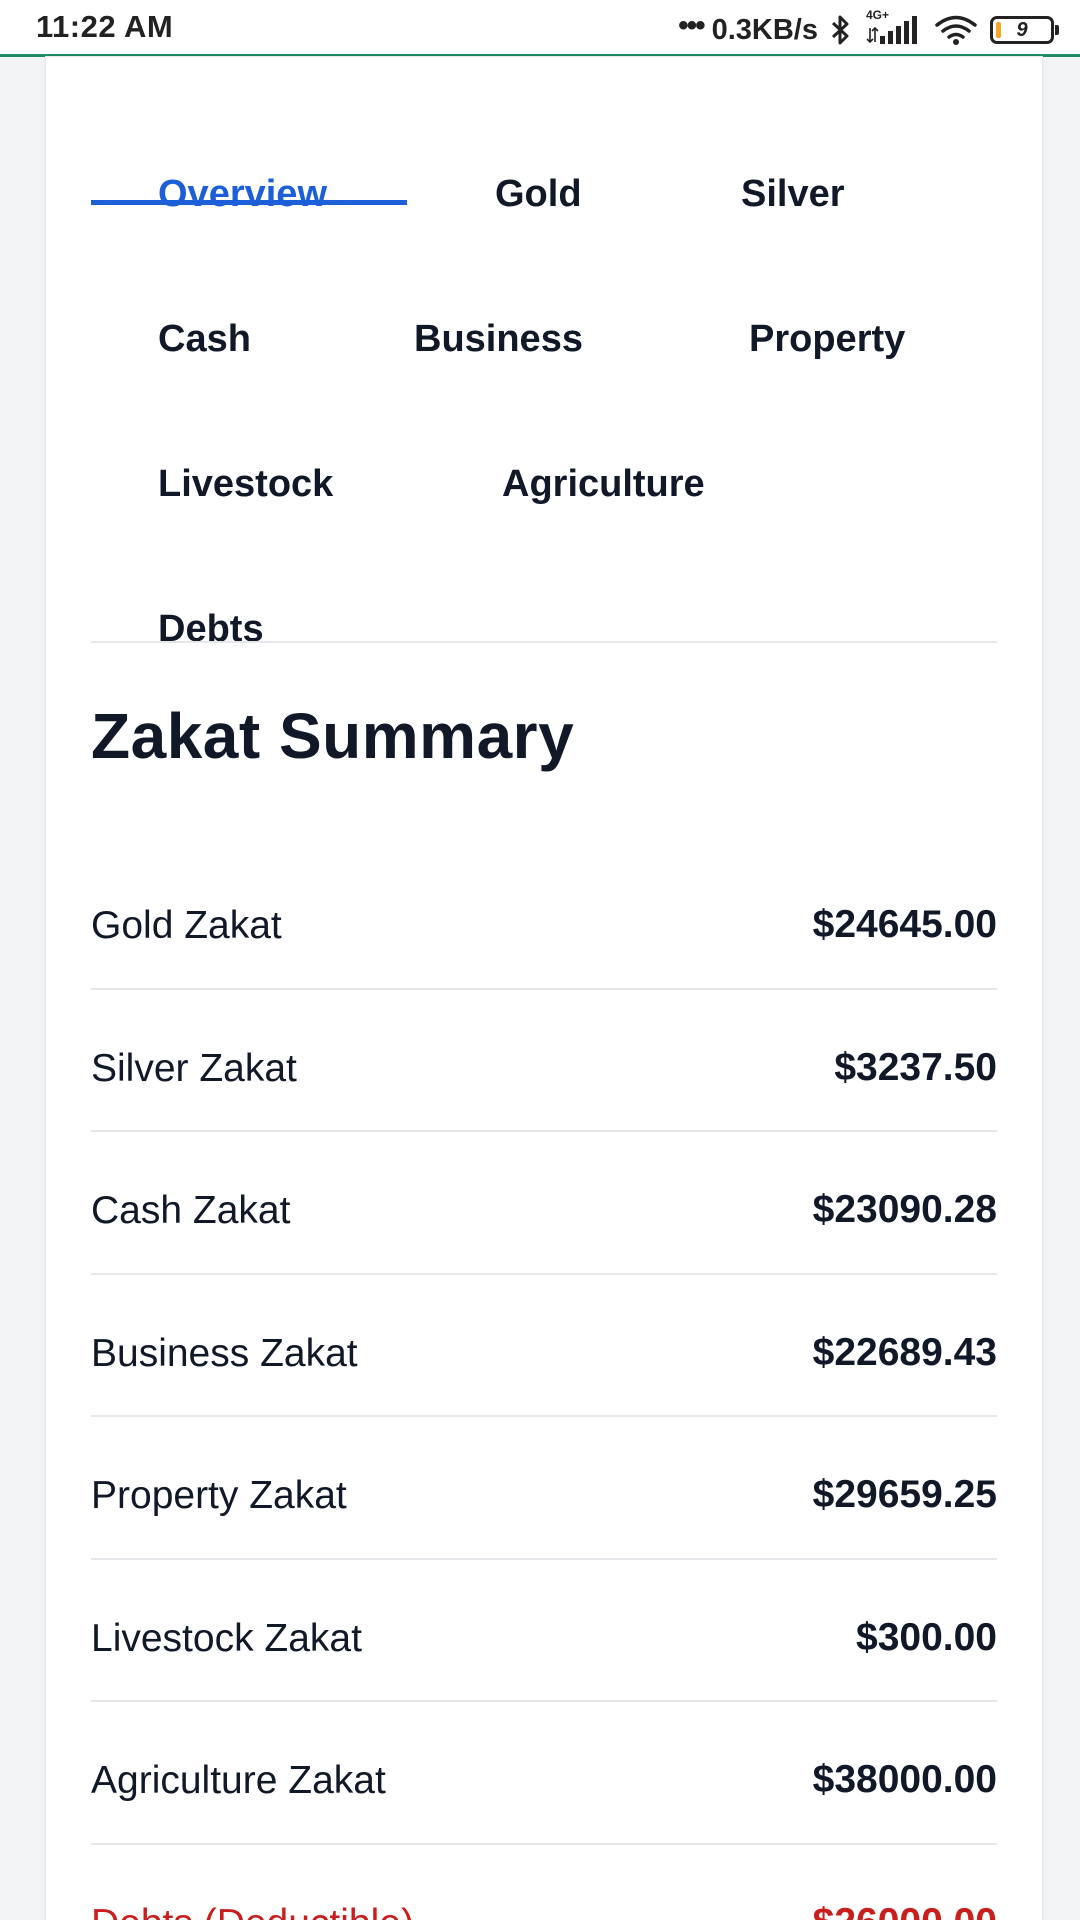 Image resolution: width=1080 pixels, height=1920 pixels. What do you see at coordinates (904, 1209) in the screenshot?
I see `row-value: $23090.28` at bounding box center [904, 1209].